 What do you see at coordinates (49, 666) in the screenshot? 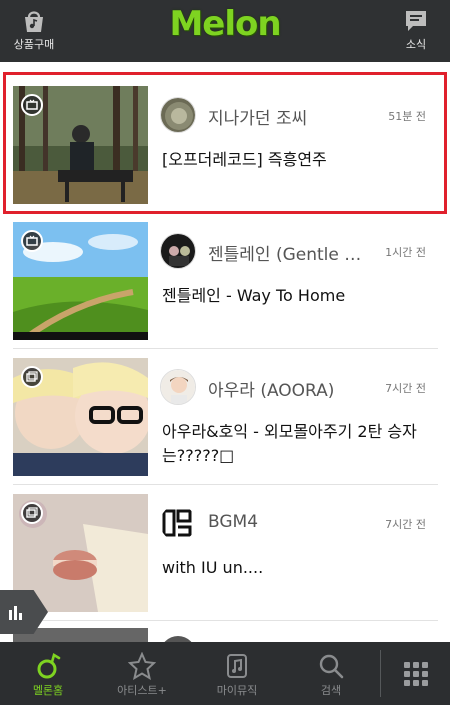
I see `melon-home-icon` at bounding box center [49, 666].